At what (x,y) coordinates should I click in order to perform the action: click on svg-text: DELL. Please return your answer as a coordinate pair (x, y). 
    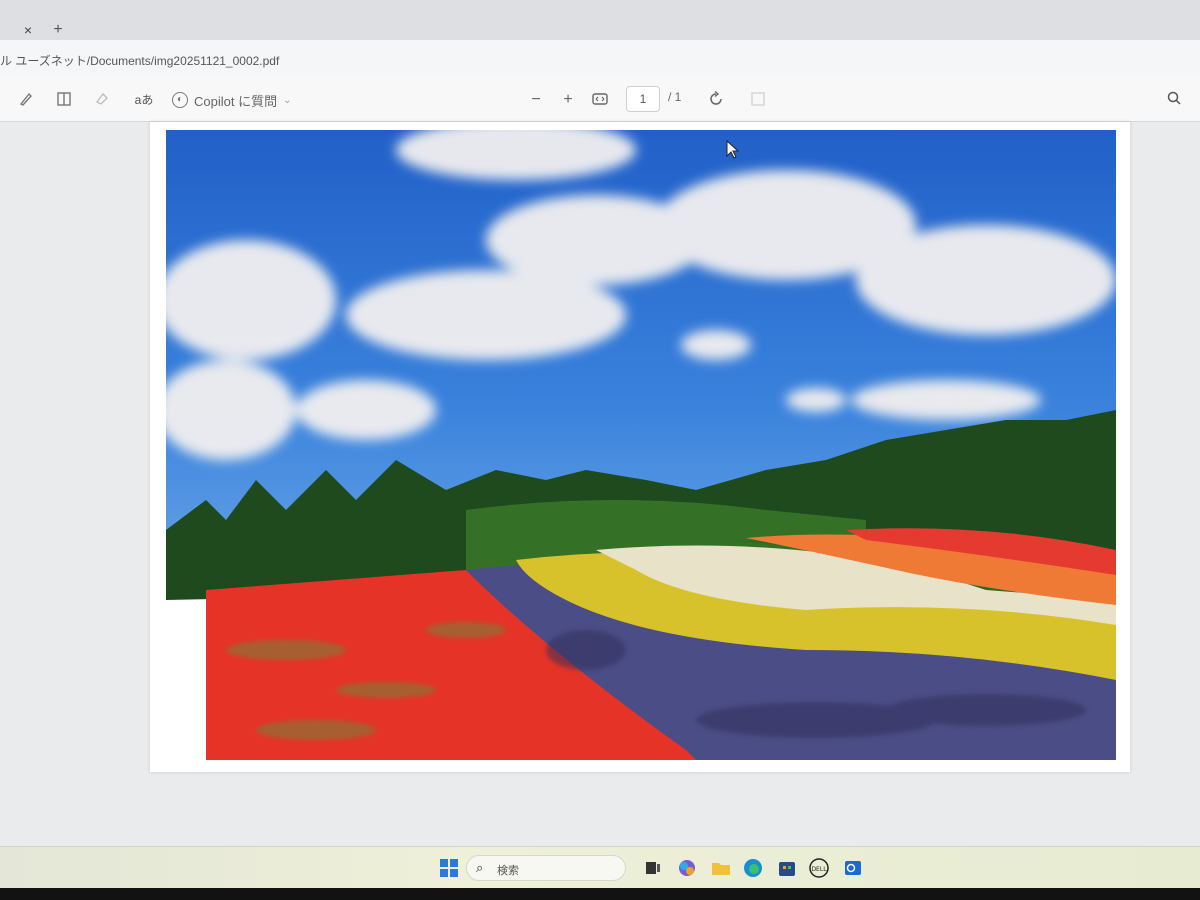
    Looking at the image, I should click on (819, 869).